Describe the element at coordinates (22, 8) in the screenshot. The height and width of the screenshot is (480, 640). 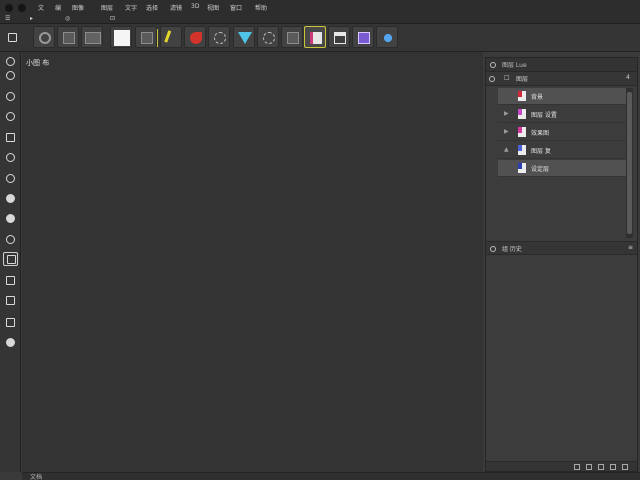
I see `window-minimize-button` at that location.